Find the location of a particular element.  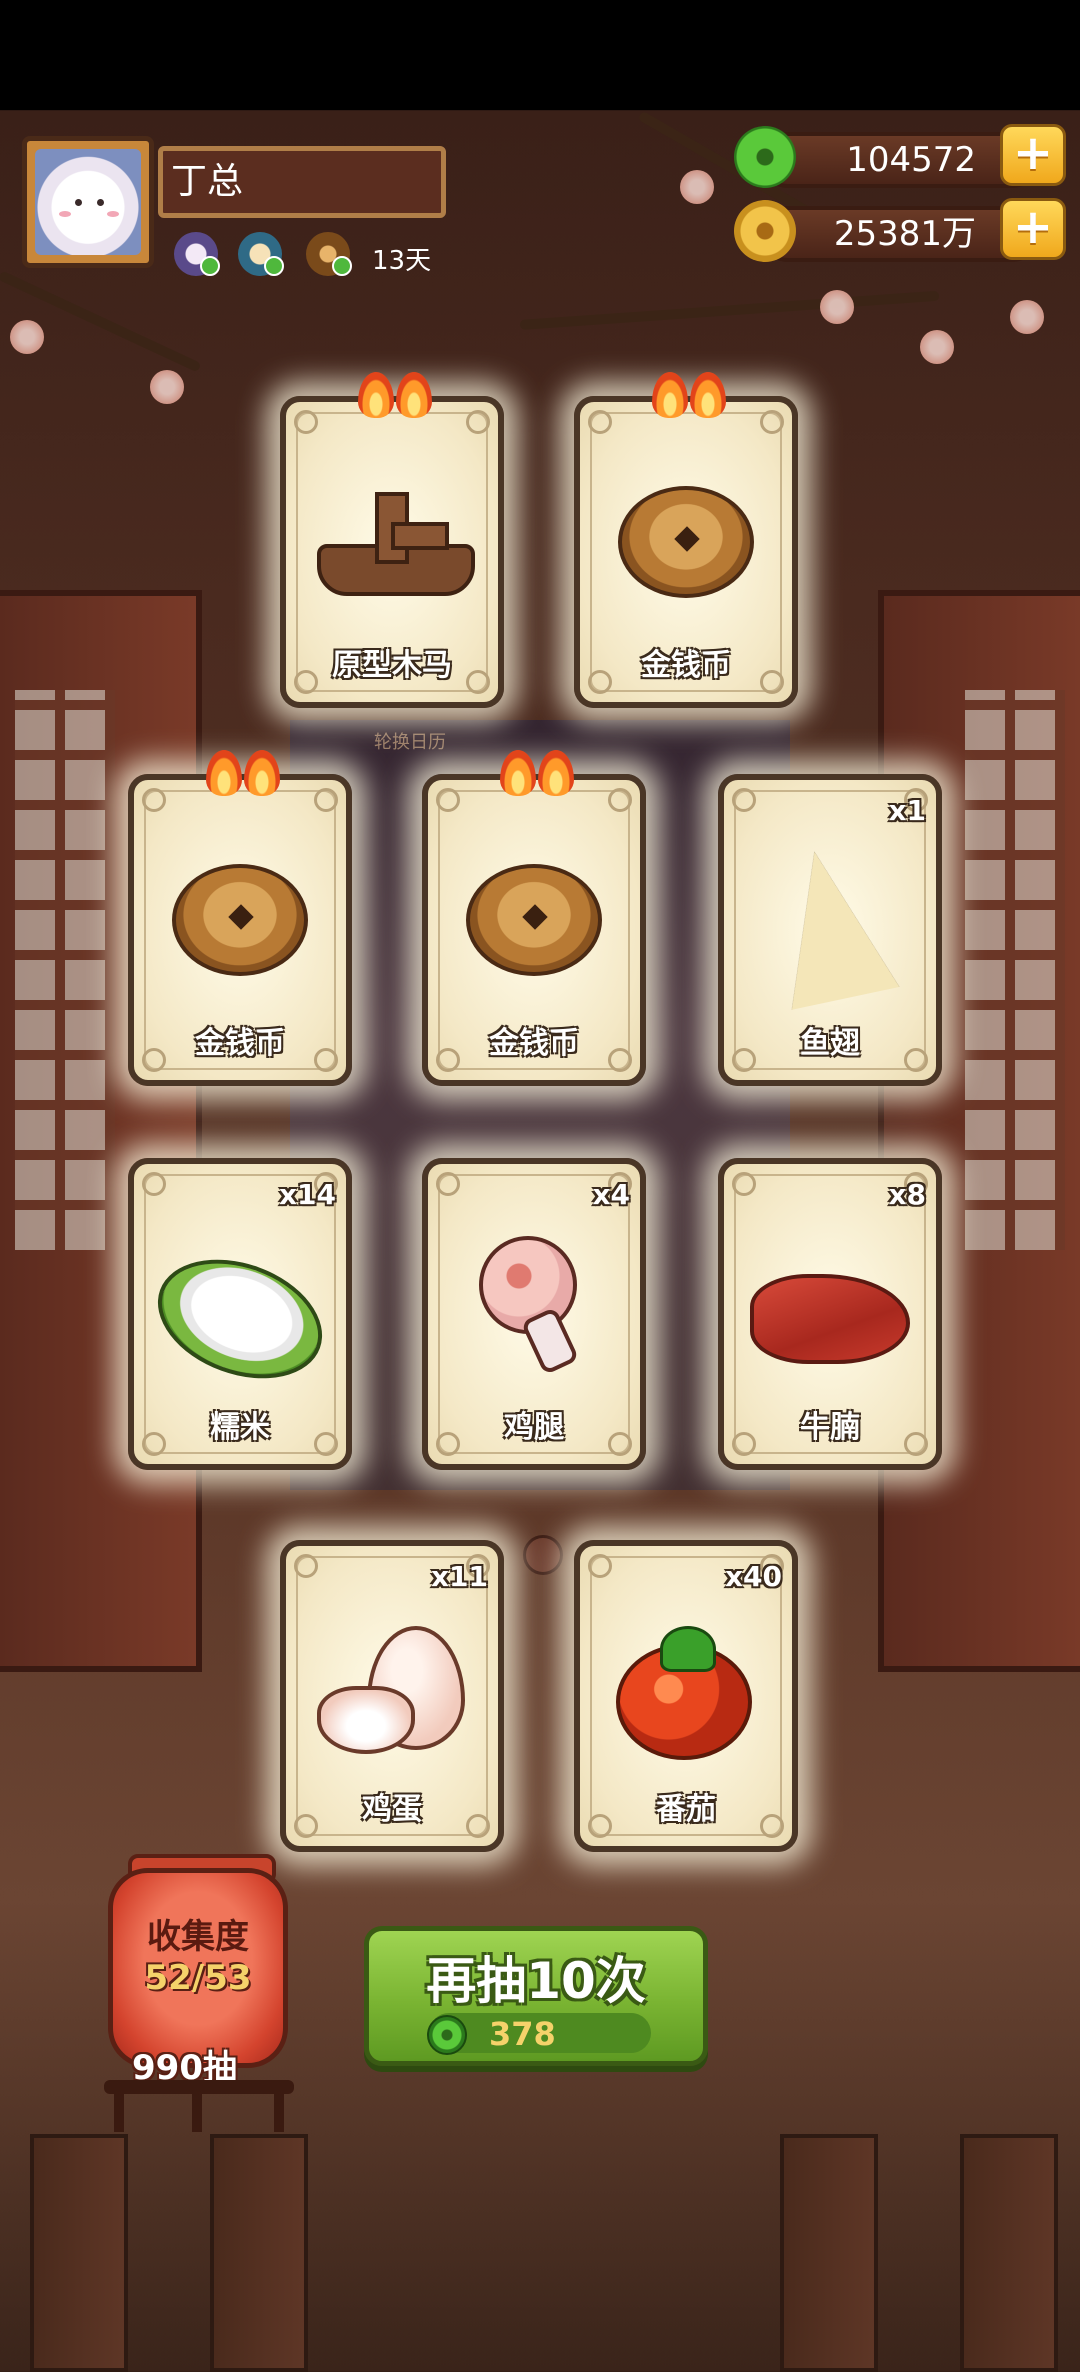

card-quantity: x11 is located at coordinates (459, 1576).